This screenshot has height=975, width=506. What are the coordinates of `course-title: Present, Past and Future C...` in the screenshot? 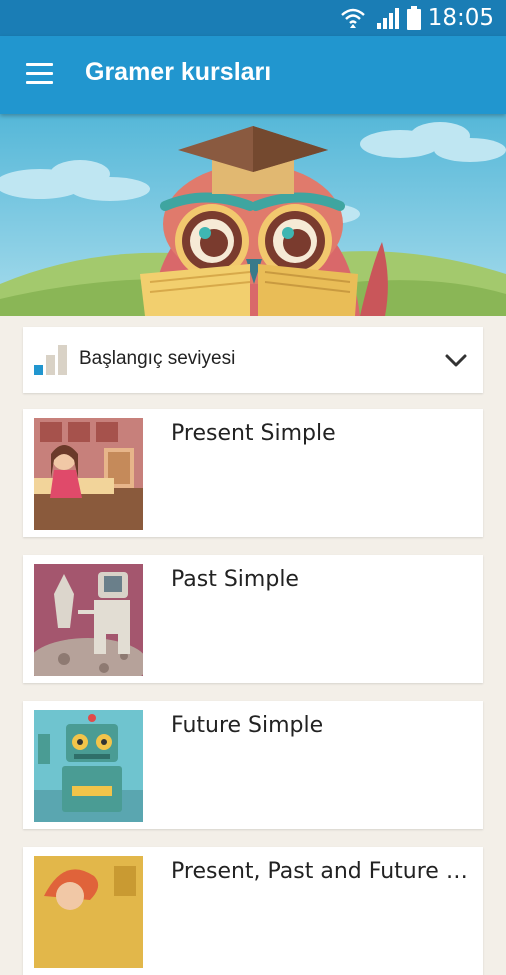 It's located at (321, 871).